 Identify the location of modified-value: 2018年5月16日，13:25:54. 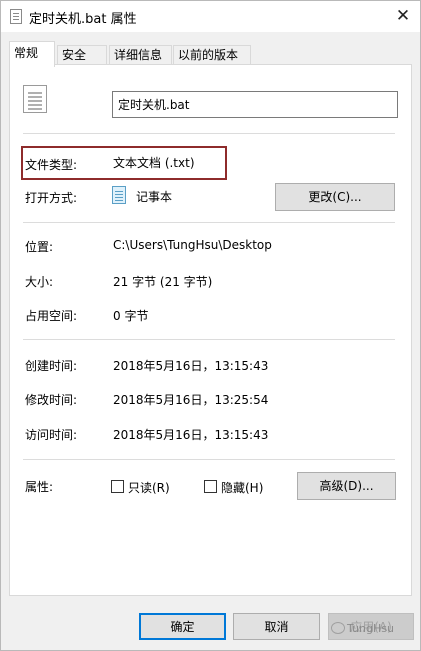
(191, 400).